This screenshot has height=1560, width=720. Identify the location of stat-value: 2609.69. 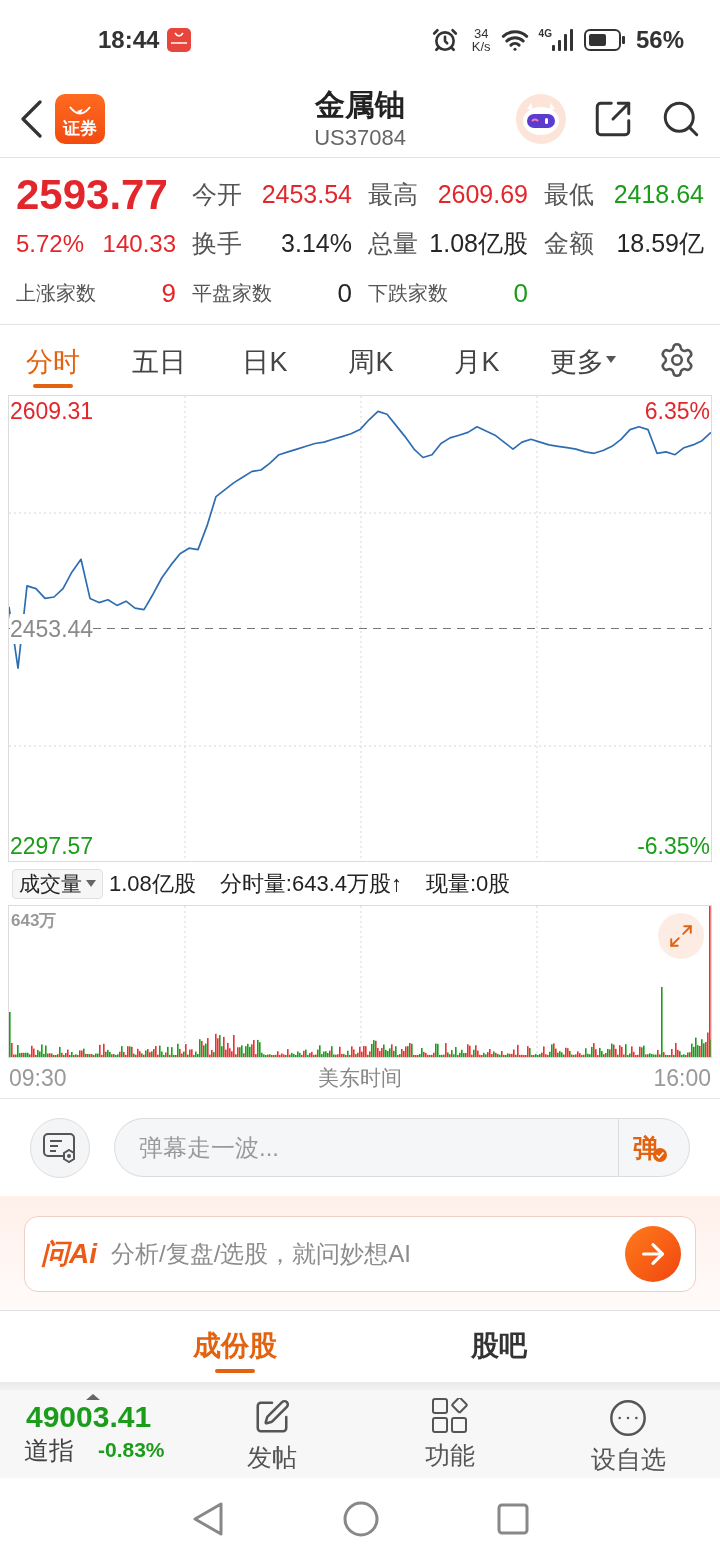
(482, 195).